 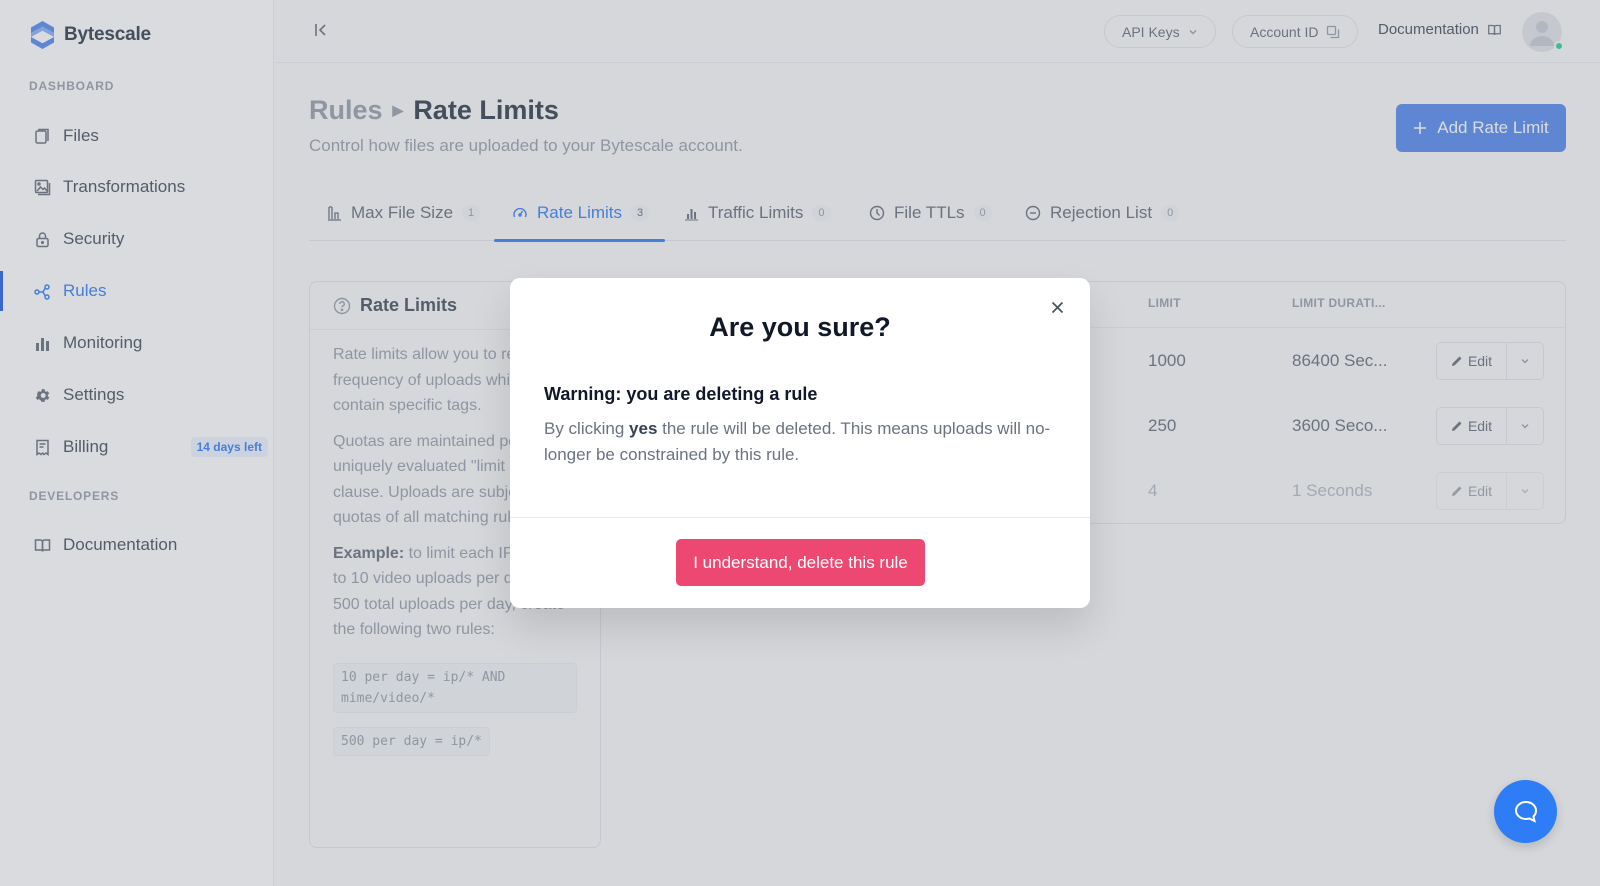 What do you see at coordinates (800, 517) in the screenshot?
I see `modal-divider` at bounding box center [800, 517].